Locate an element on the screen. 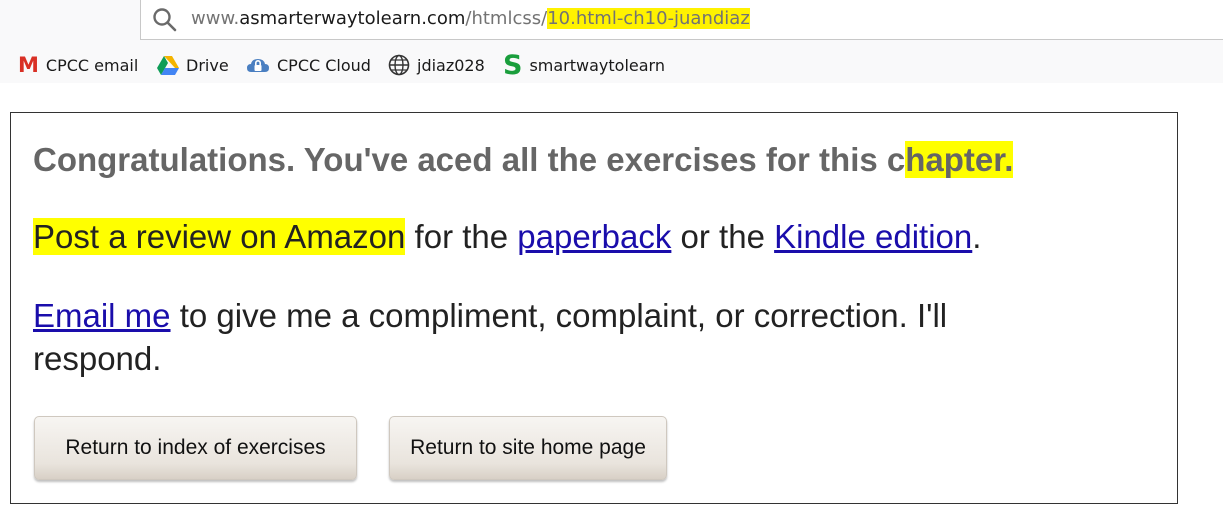 The width and height of the screenshot is (1223, 514). url-domain: asmarterwaytolearn.com is located at coordinates (352, 18).